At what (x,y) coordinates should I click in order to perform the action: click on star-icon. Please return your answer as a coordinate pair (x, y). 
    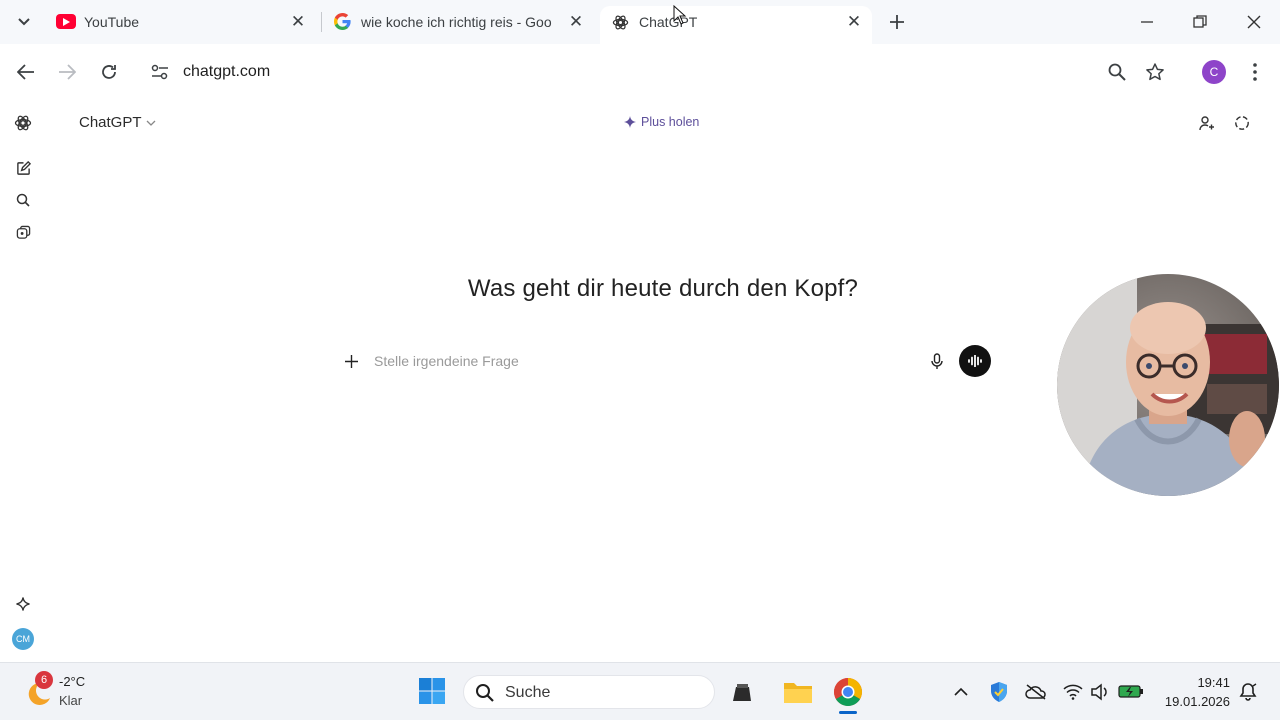
    Looking at the image, I should click on (1155, 72).